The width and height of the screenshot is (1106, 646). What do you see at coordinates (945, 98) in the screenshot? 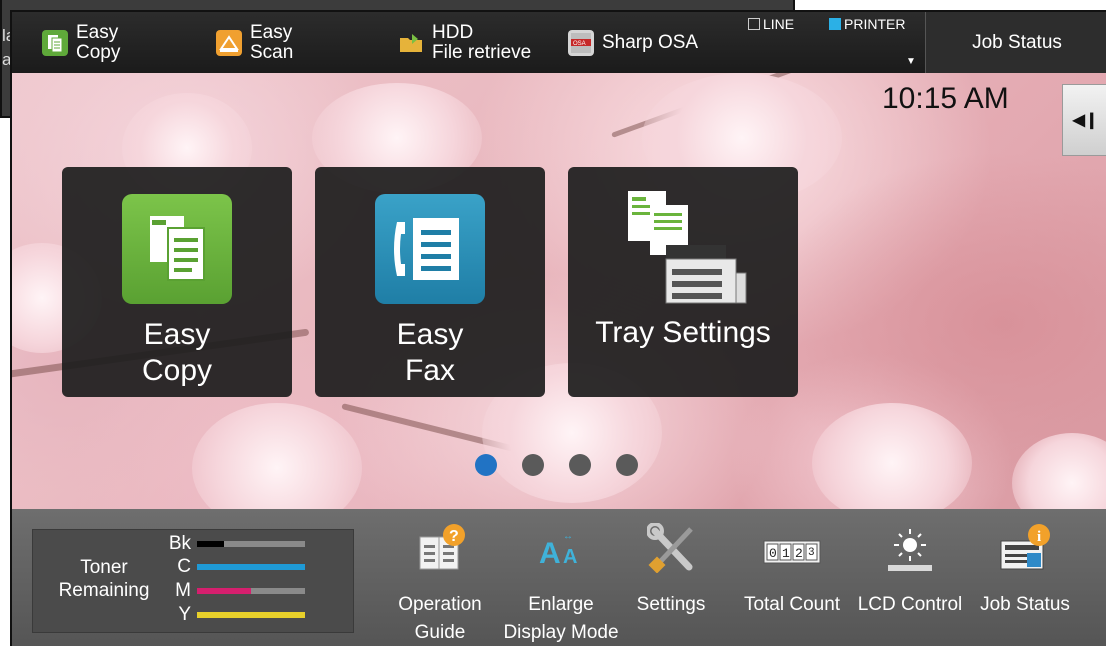
I see `clock: 10:15 AM` at bounding box center [945, 98].